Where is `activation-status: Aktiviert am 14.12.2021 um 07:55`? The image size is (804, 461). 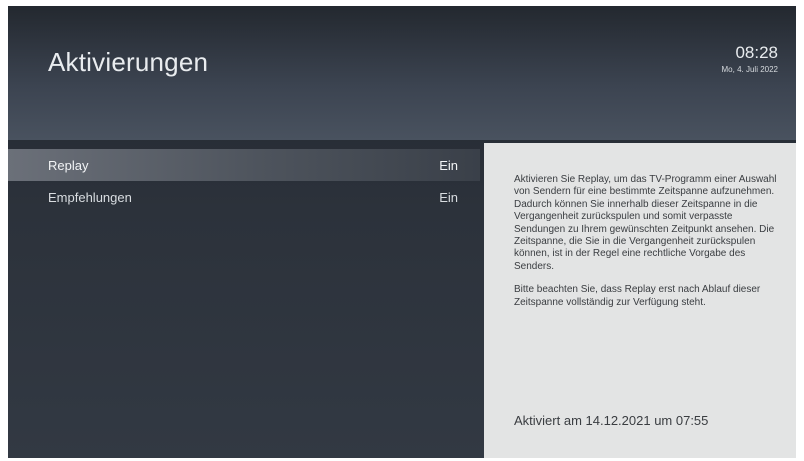
activation-status: Aktiviert am 14.12.2021 um 07:55 is located at coordinates (611, 420).